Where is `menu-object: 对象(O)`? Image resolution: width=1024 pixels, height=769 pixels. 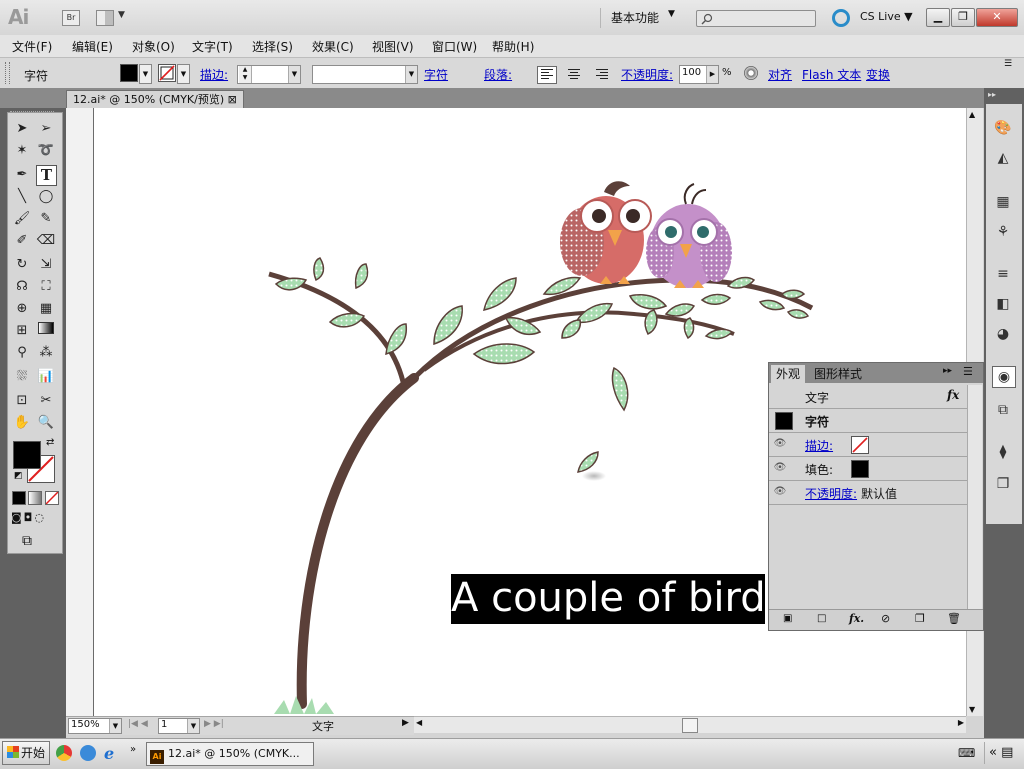
menu-object: 对象(O) is located at coordinates (153, 46).